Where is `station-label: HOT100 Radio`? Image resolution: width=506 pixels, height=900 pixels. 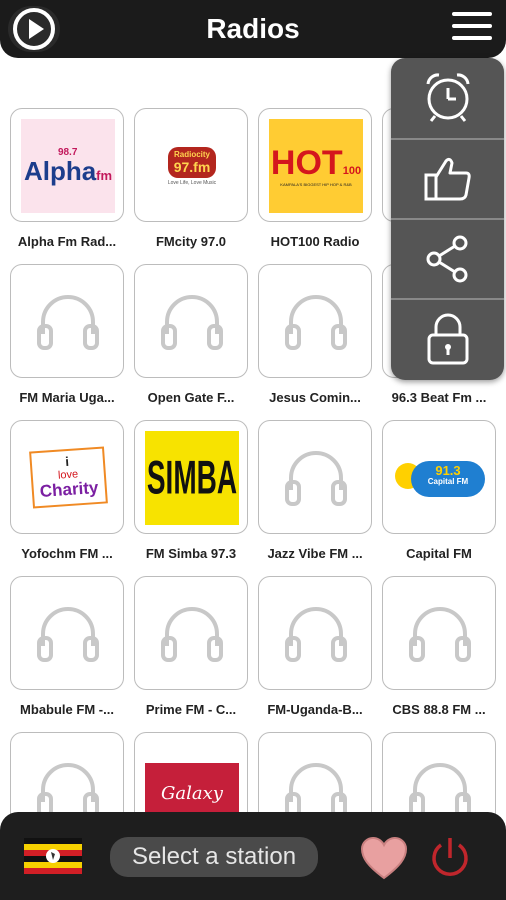
station-label: HOT100 Radio is located at coordinates (315, 241).